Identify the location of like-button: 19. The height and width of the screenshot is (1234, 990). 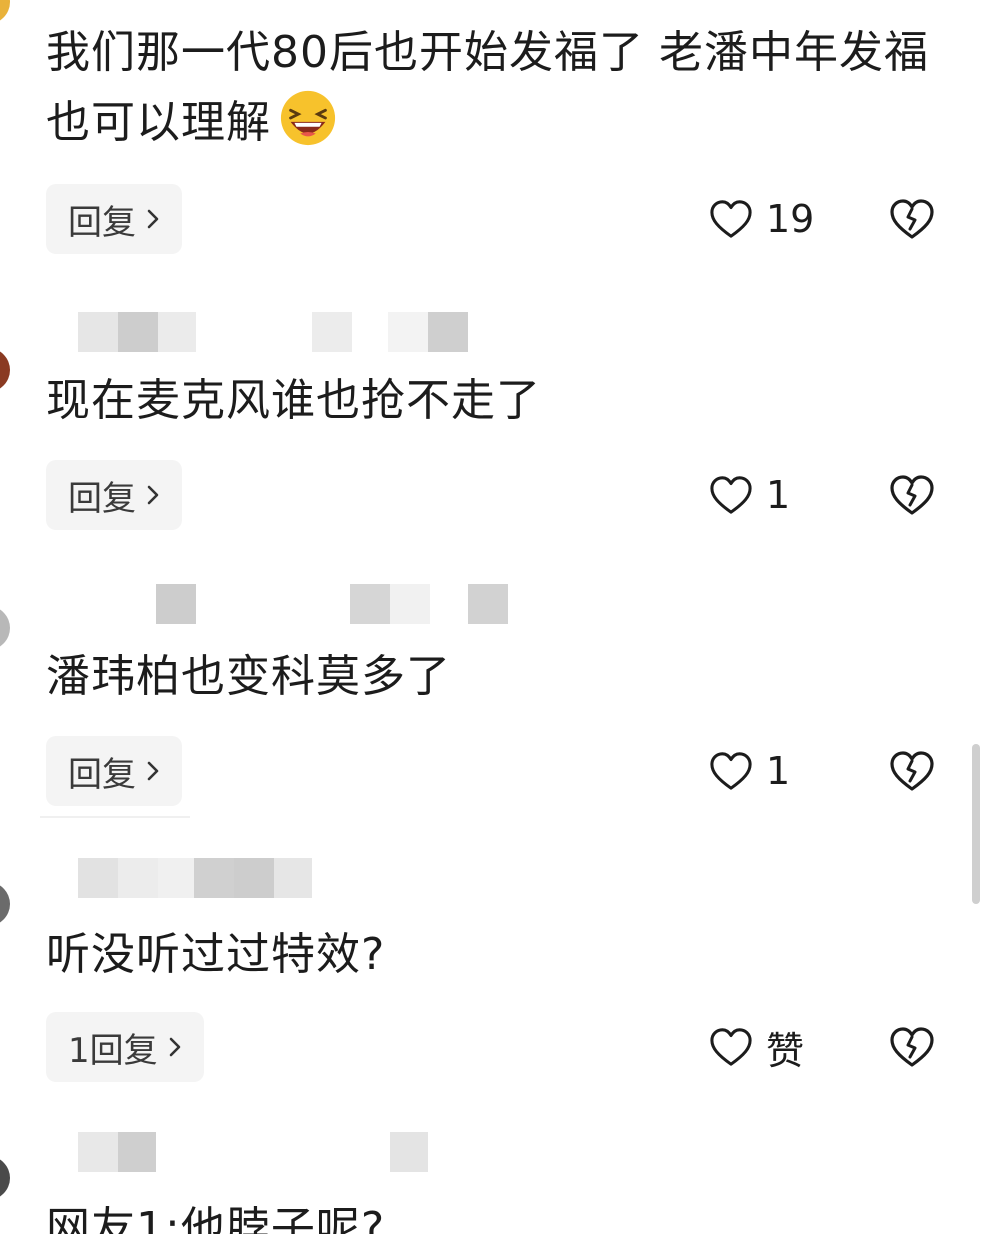
(761, 219).